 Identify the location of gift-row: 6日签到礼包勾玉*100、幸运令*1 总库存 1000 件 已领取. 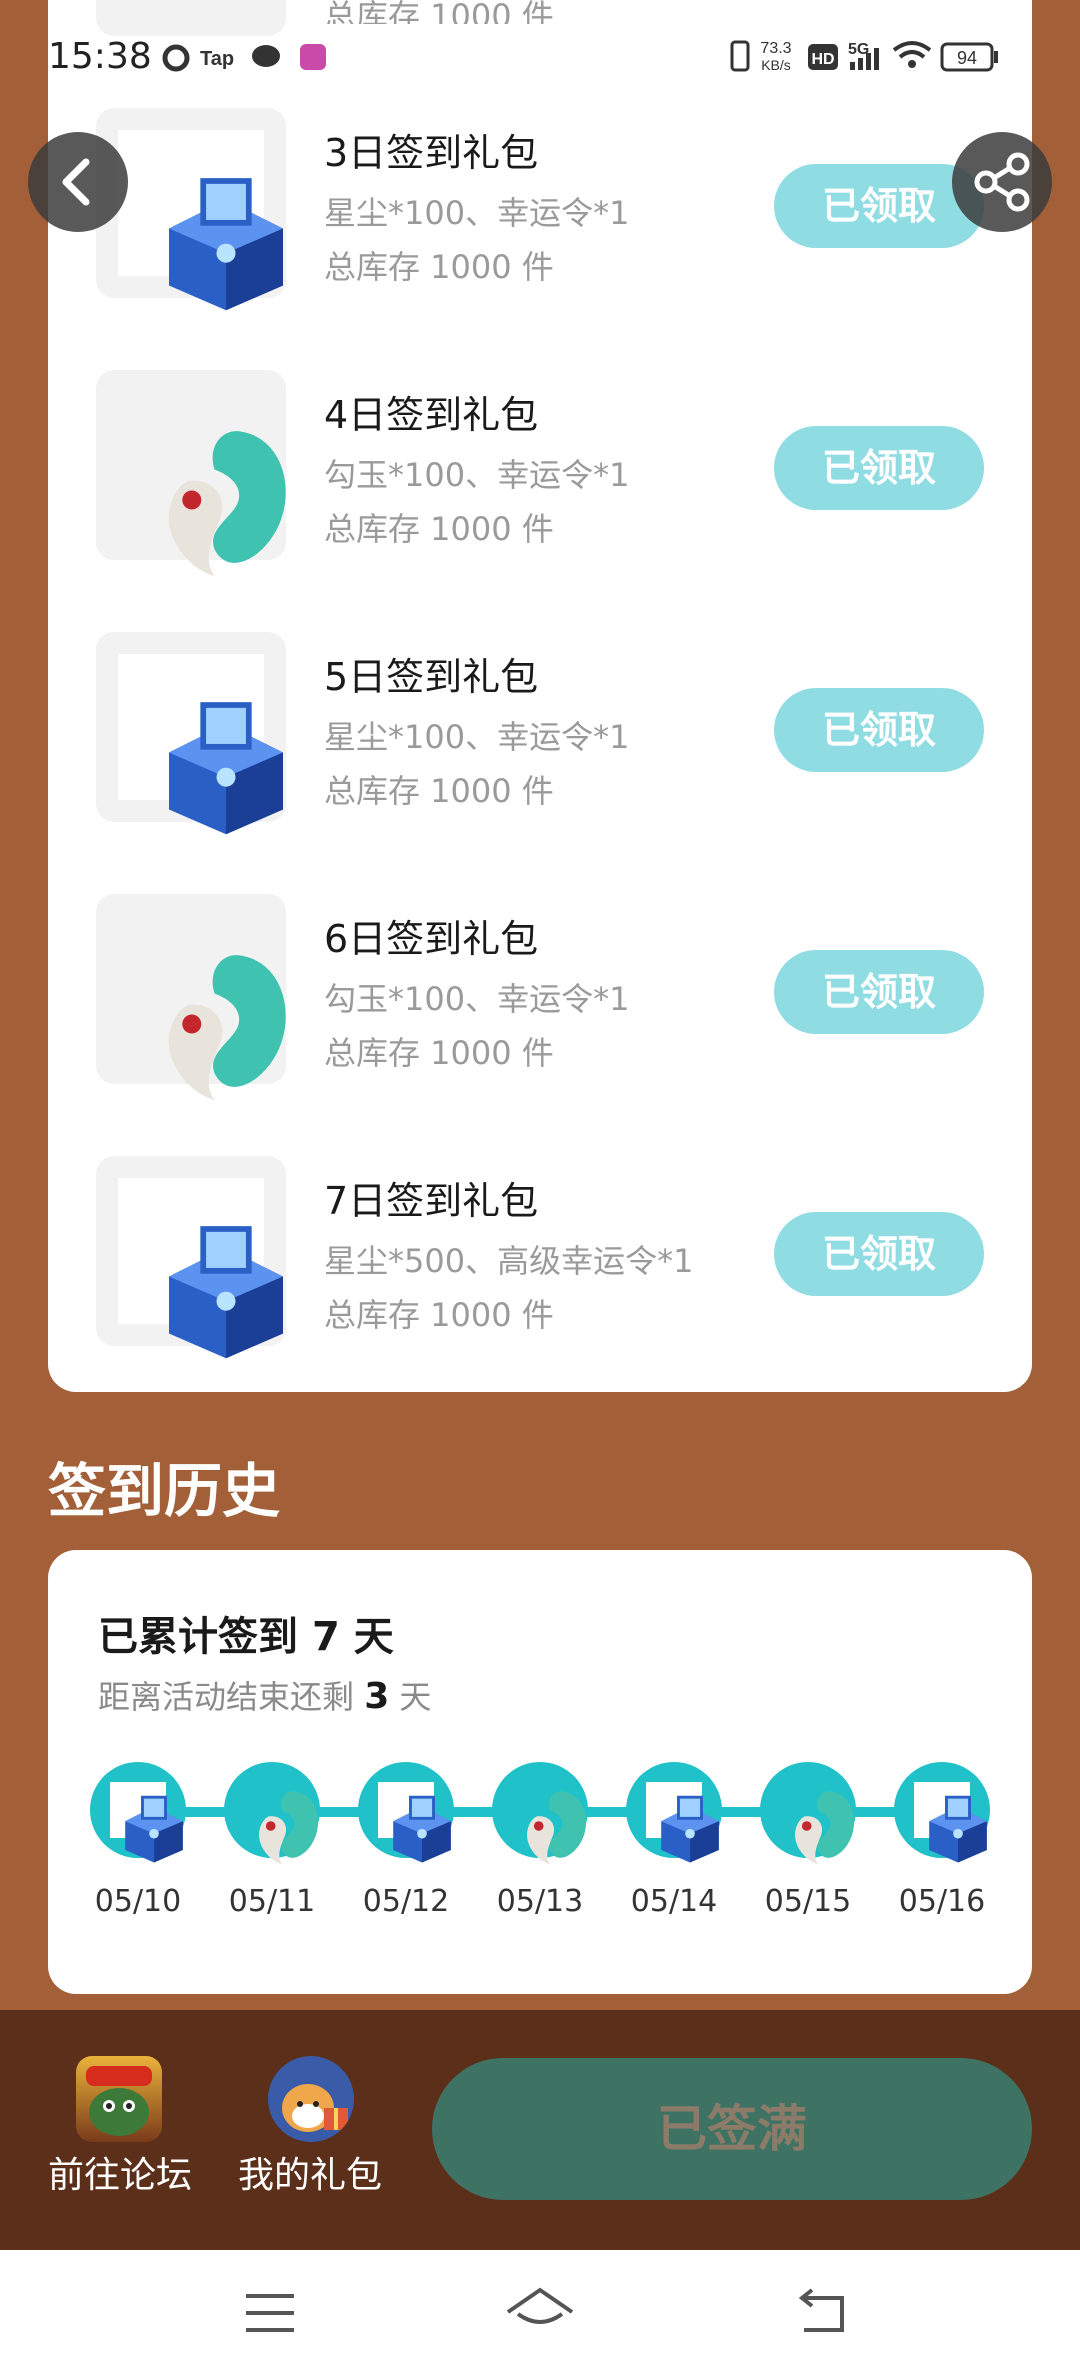
(540, 1004).